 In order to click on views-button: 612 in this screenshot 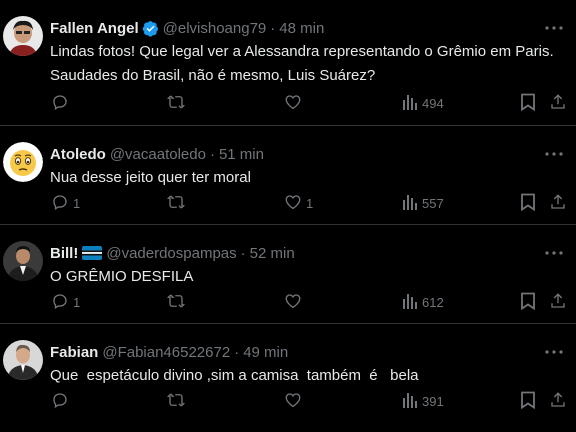, I will do `click(423, 302)`.